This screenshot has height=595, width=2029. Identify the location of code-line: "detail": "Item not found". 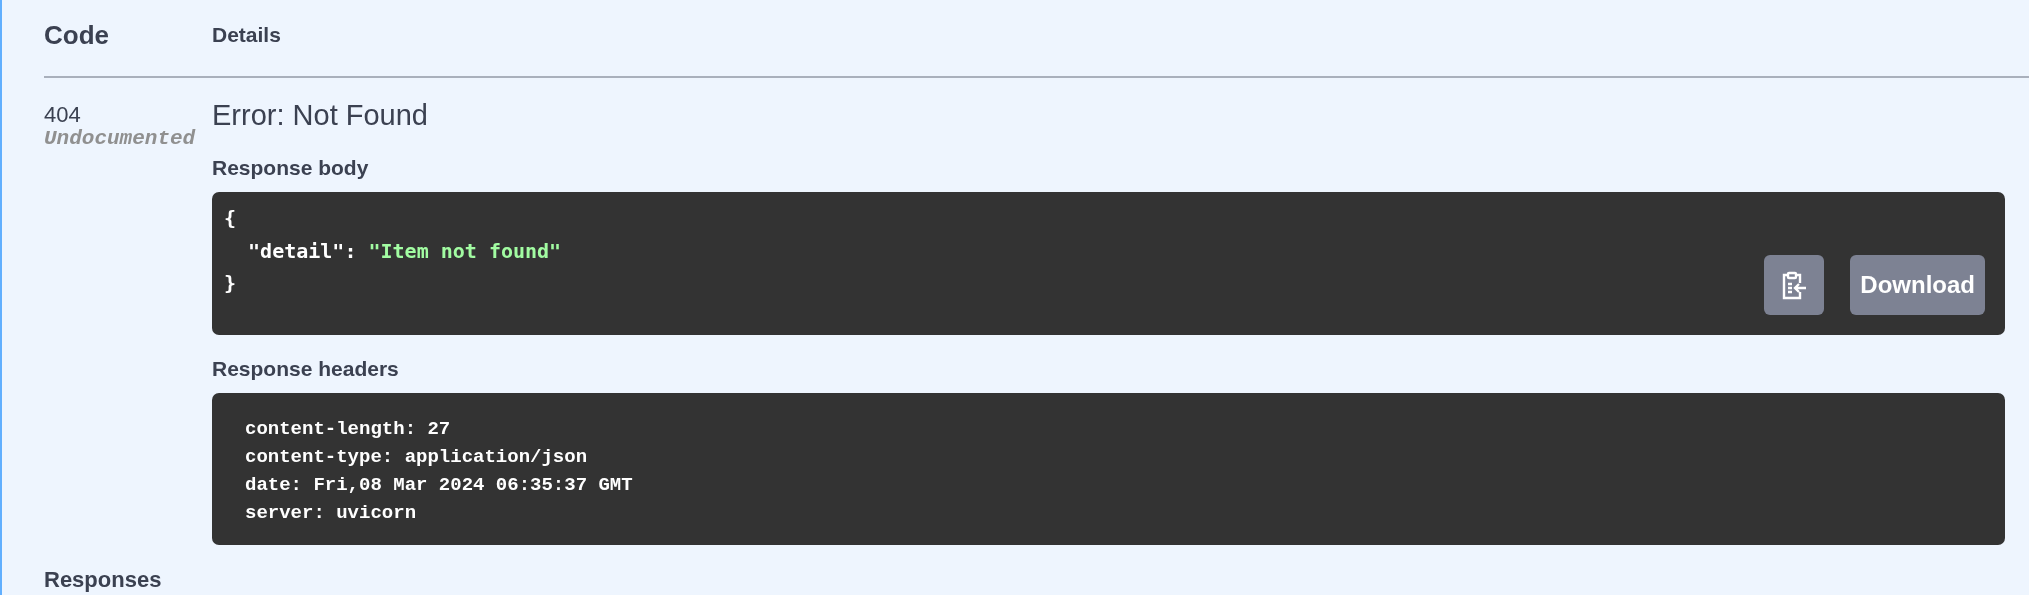
(404, 251).